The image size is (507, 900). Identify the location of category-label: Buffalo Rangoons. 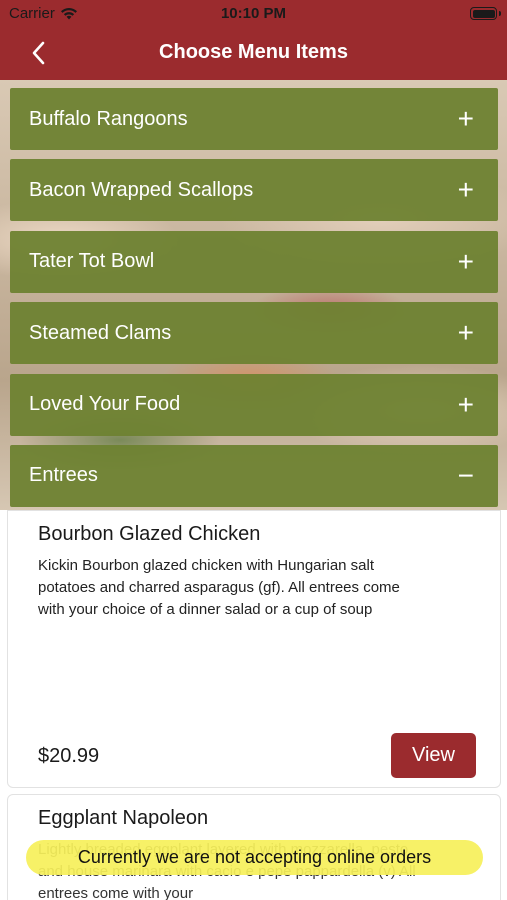
(108, 118).